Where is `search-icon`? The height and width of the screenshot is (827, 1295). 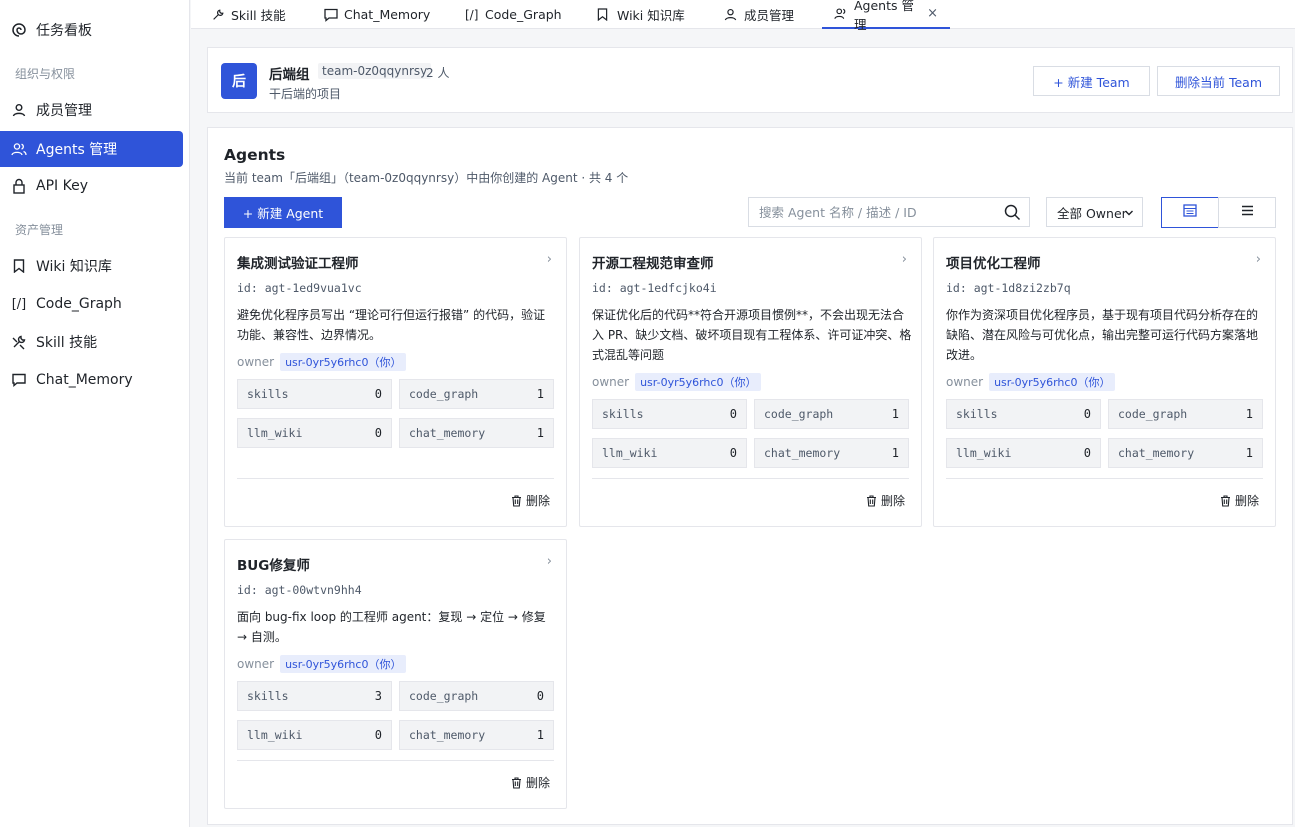
search-icon is located at coordinates (1012, 214).